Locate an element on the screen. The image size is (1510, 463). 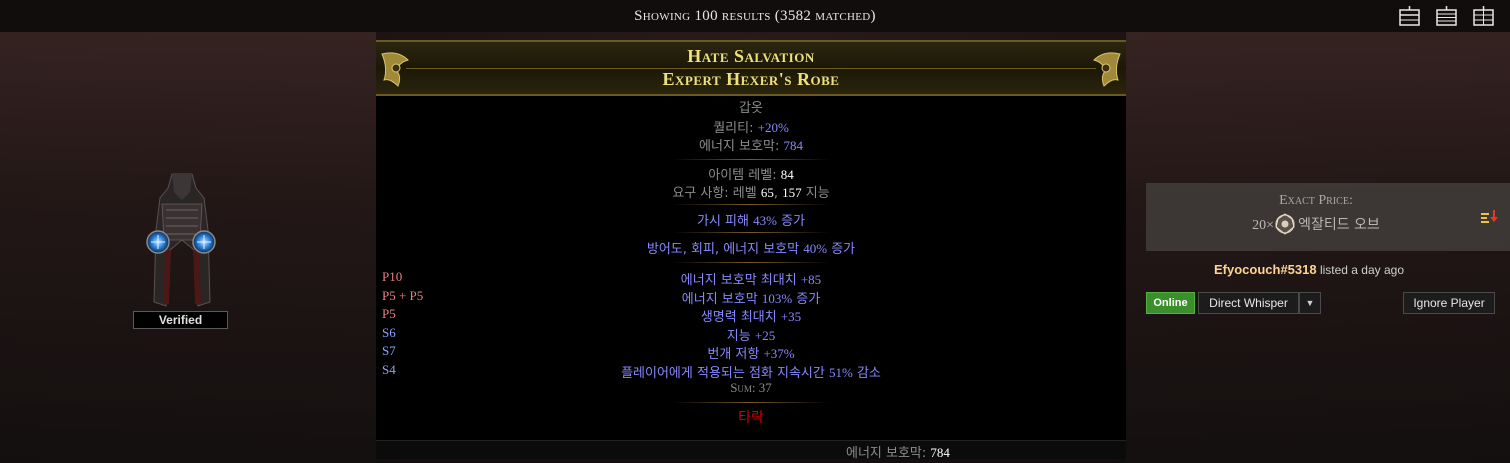
exalted-orb-icon is located at coordinates (1285, 224).